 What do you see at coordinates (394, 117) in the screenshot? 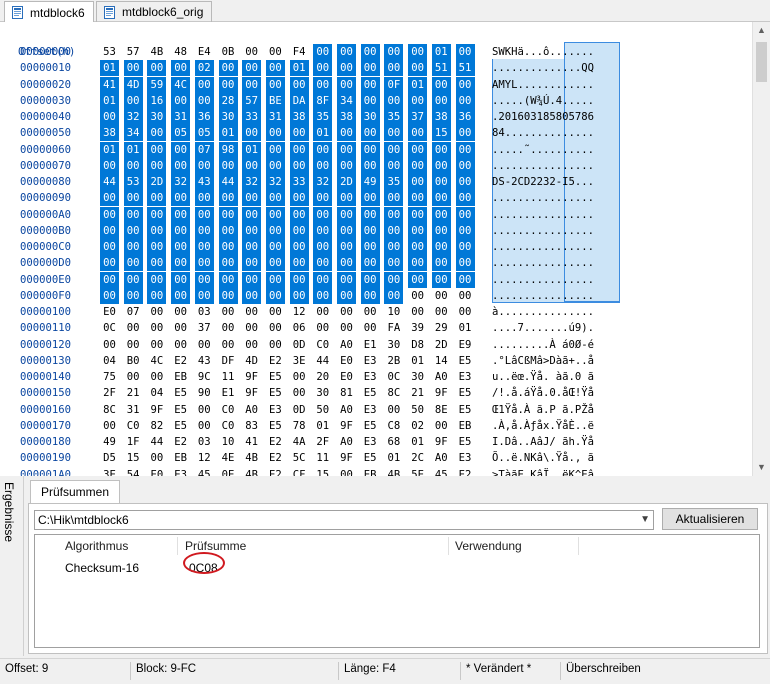
I see `hex-byte: 35` at bounding box center [394, 117].